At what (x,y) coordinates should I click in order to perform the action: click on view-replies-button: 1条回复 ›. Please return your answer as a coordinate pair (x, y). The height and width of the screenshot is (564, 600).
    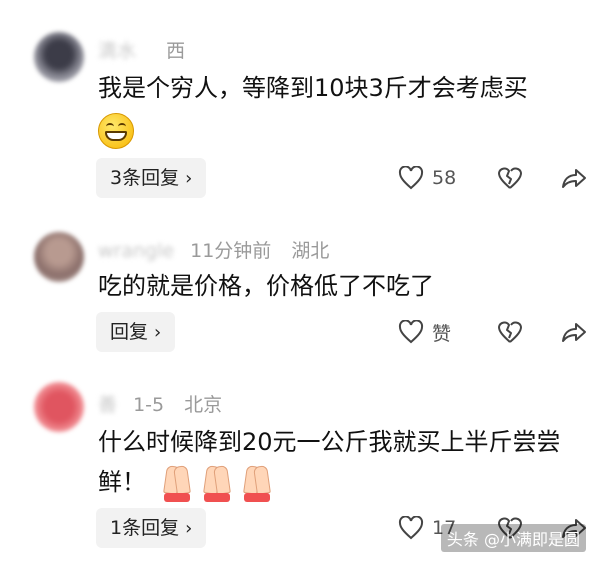
    Looking at the image, I should click on (151, 528).